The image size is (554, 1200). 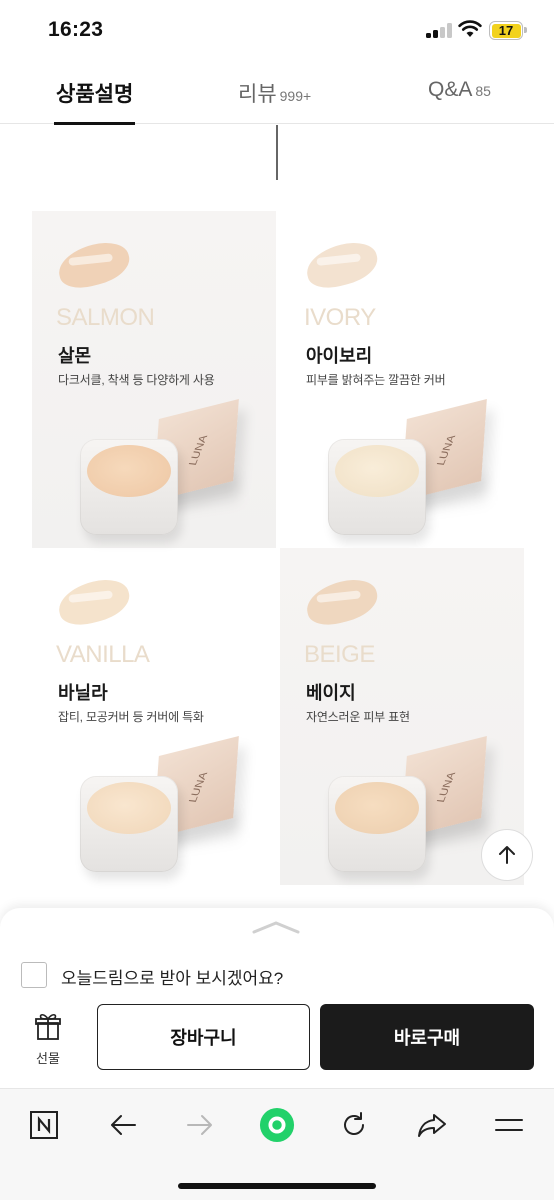 I want to click on shade-description: 다크서클, 착색 등 다양하게 사용, so click(x=136, y=380).